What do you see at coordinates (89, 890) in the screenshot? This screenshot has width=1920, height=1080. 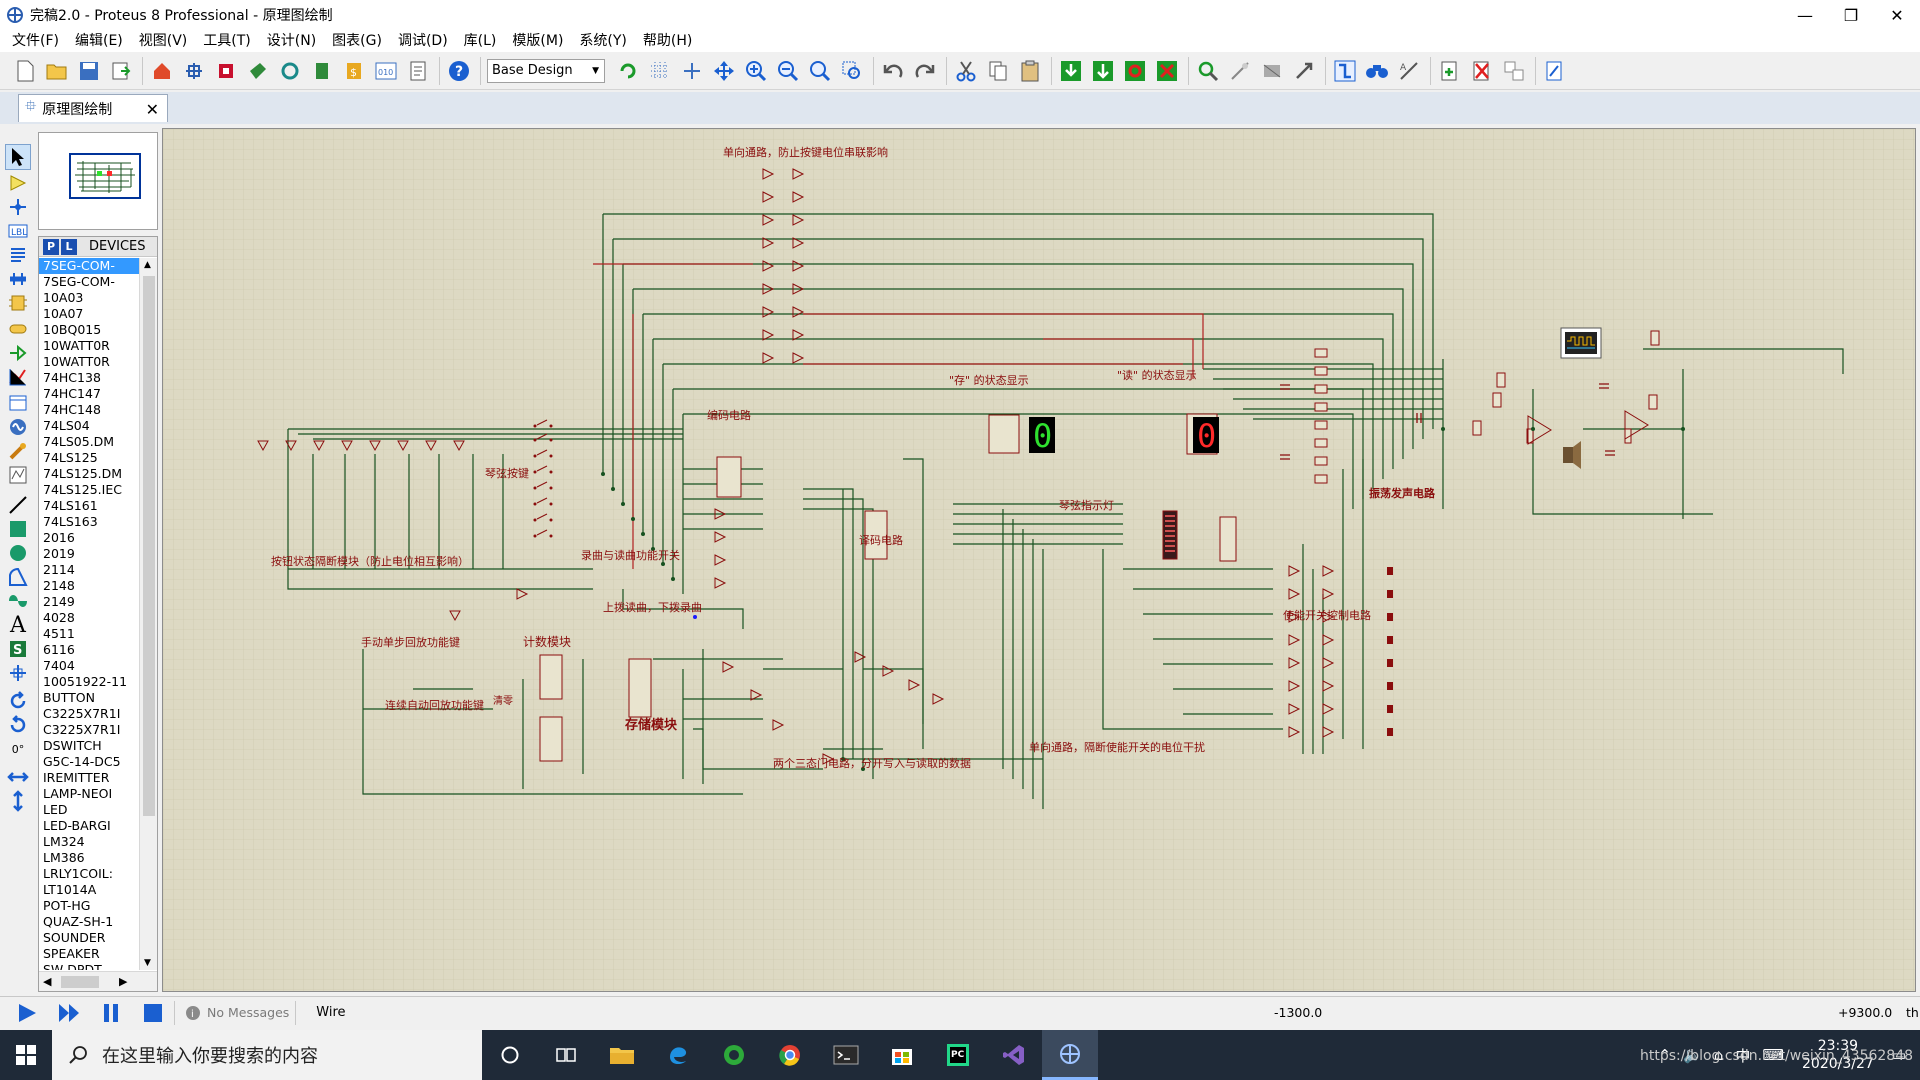 I see `device-list-item: LT1014A` at bounding box center [89, 890].